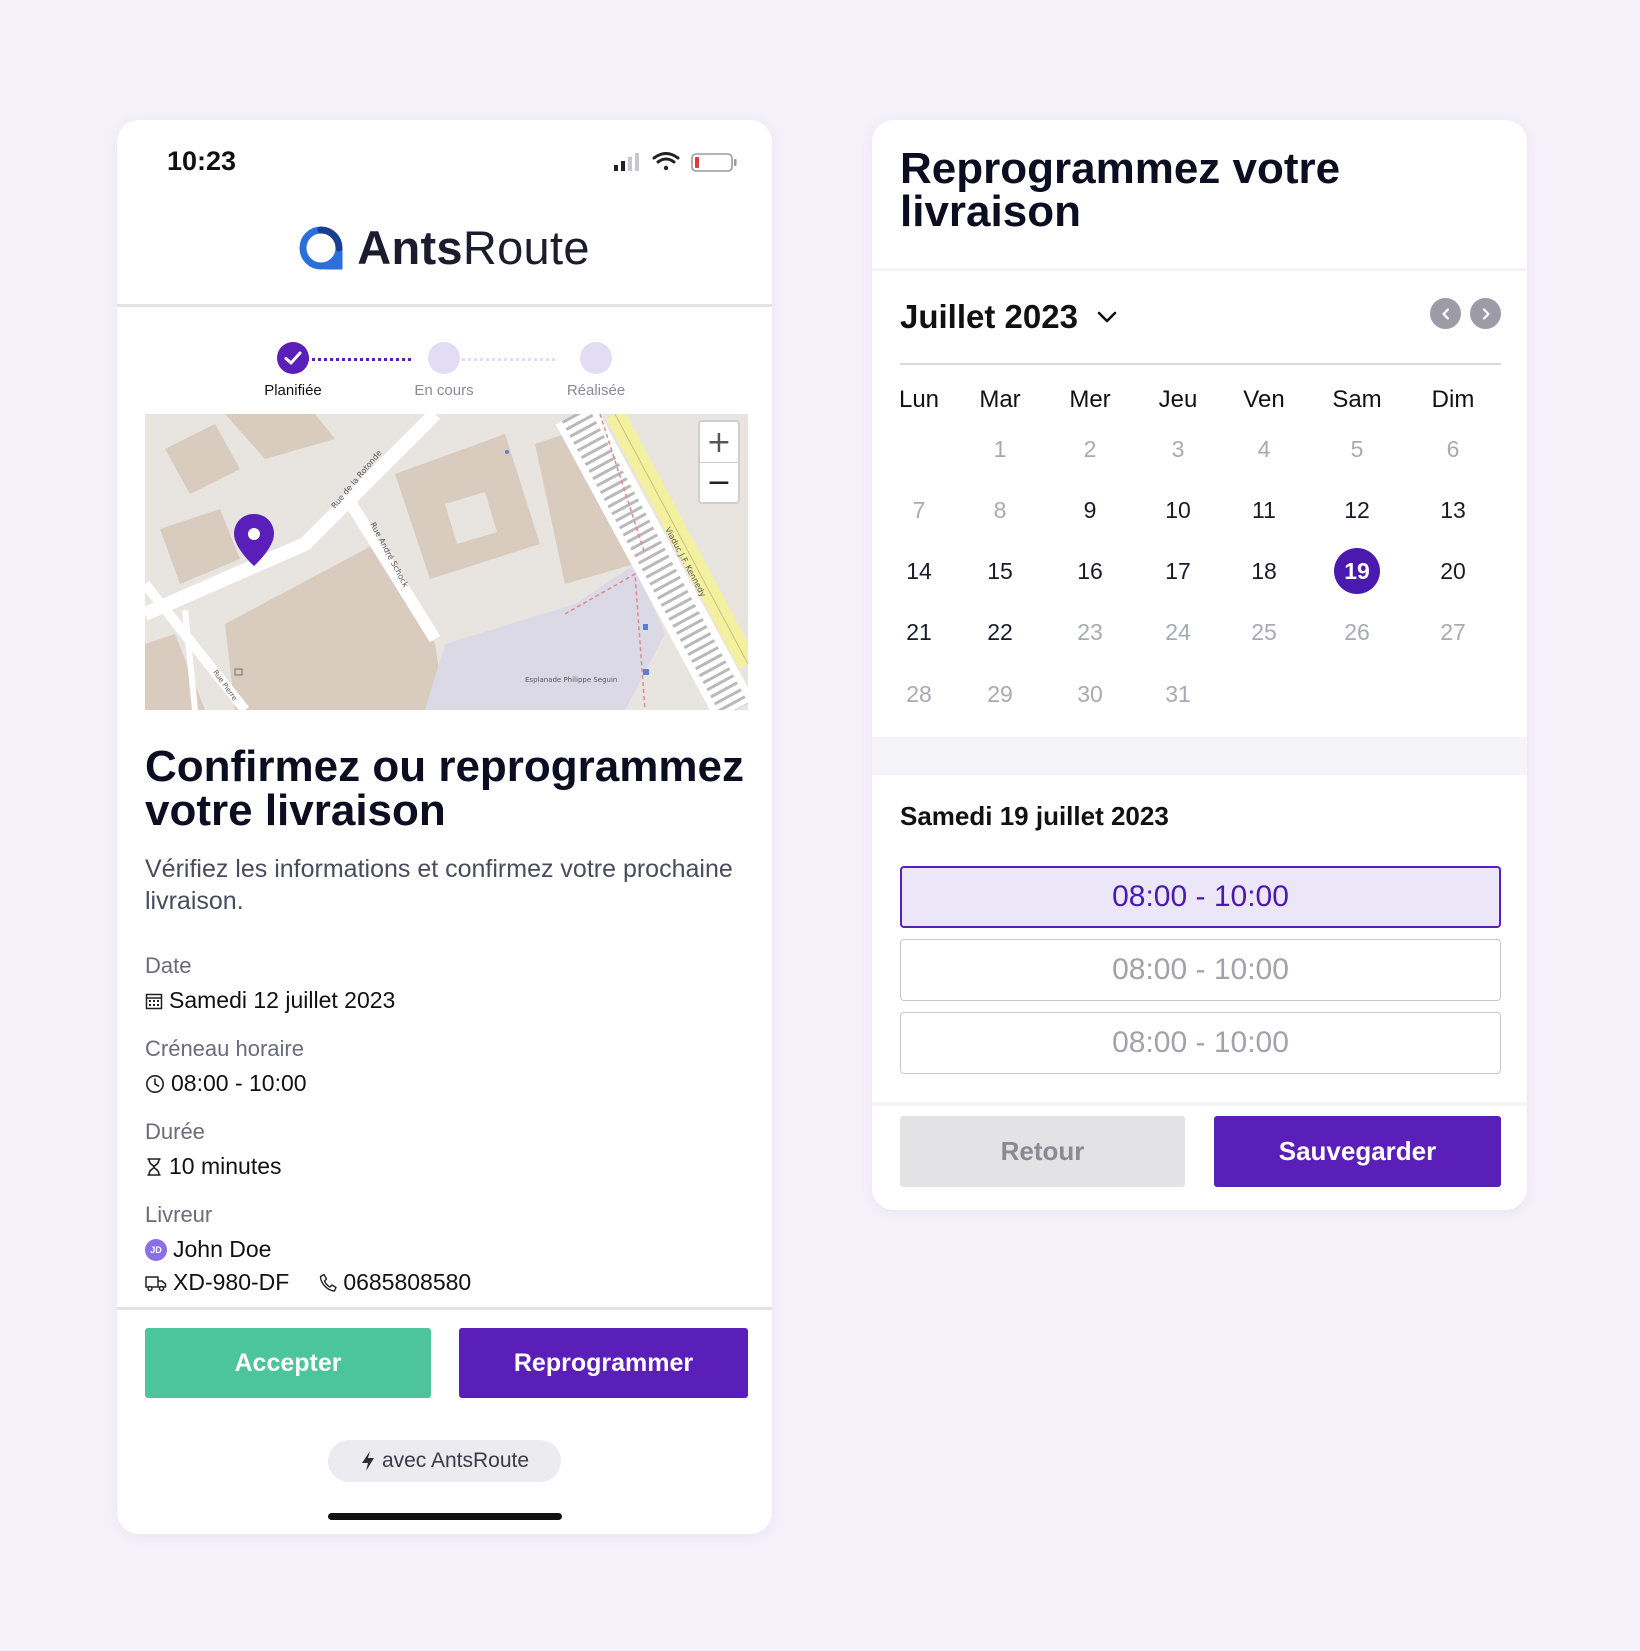 This screenshot has height=1651, width=1640. What do you see at coordinates (1200, 364) in the screenshot?
I see `calendar-divider` at bounding box center [1200, 364].